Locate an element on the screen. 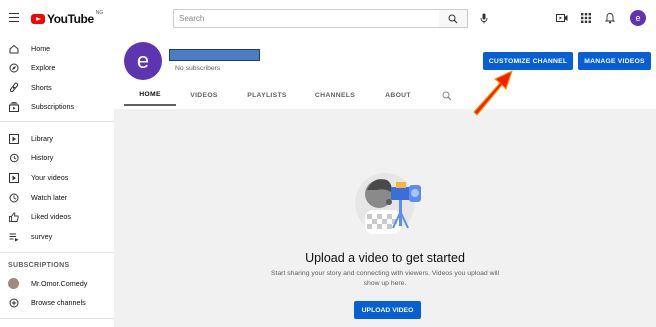 Image resolution: width=656 pixels, height=327 pixels. country-code: NG is located at coordinates (99, 13).